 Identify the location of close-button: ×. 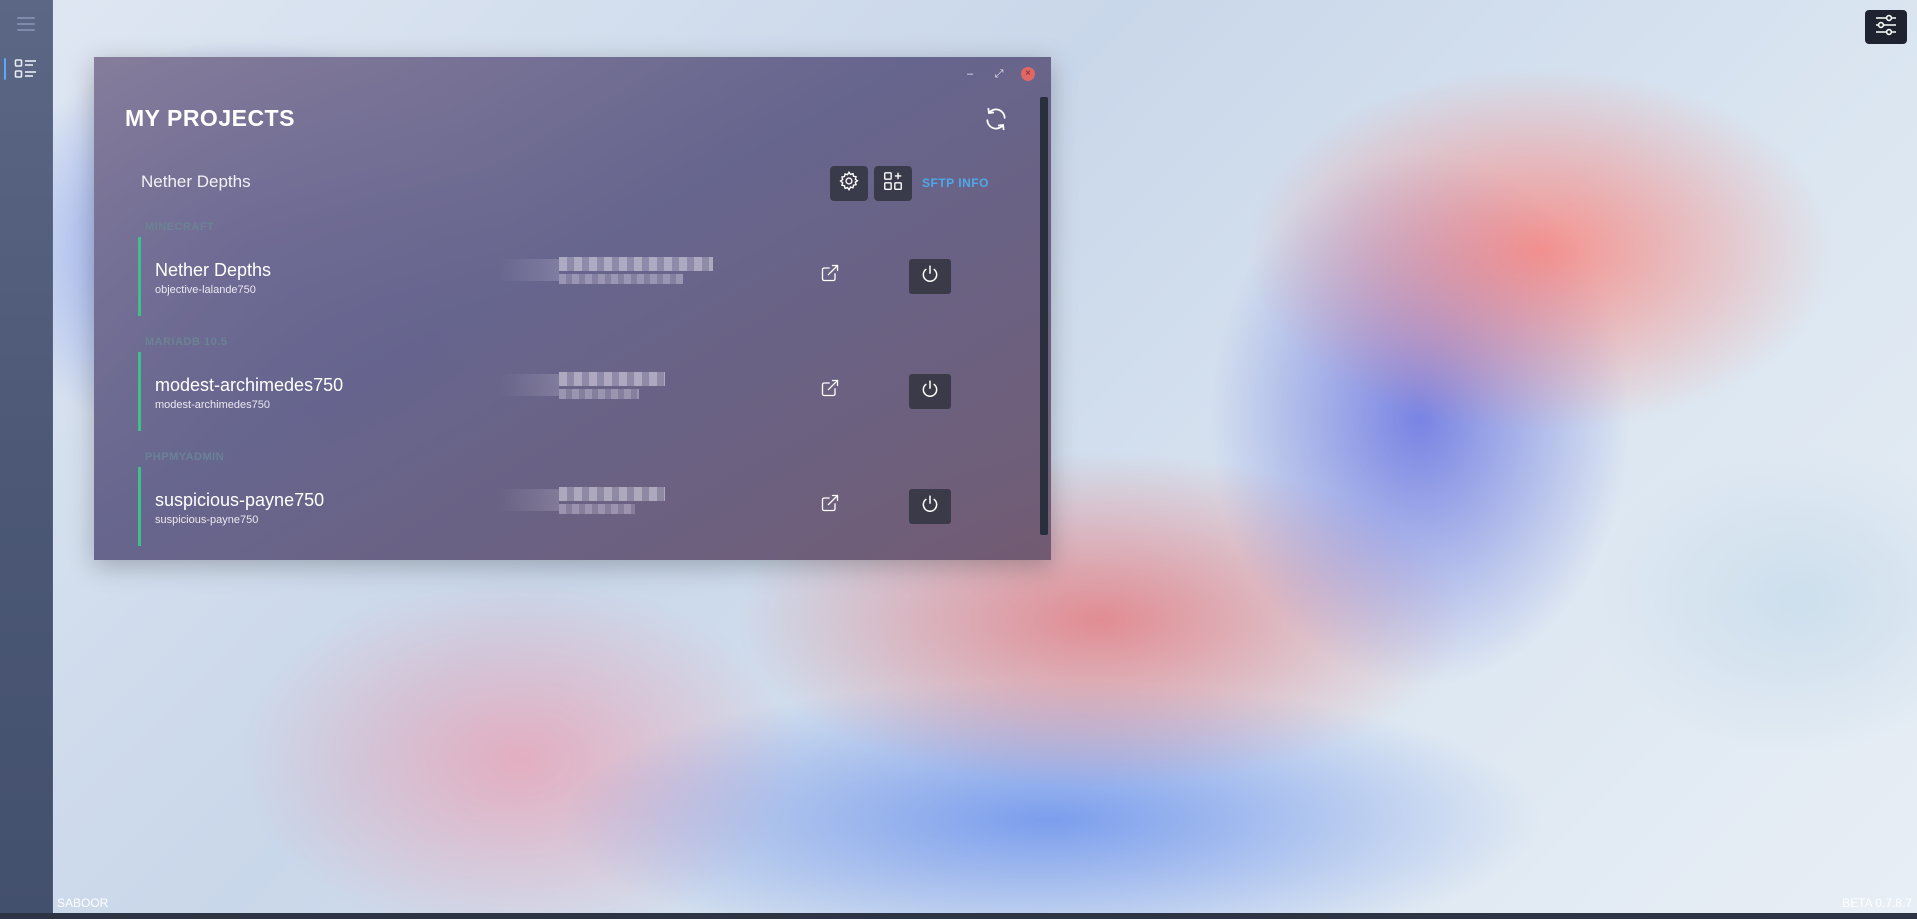
(1028, 74).